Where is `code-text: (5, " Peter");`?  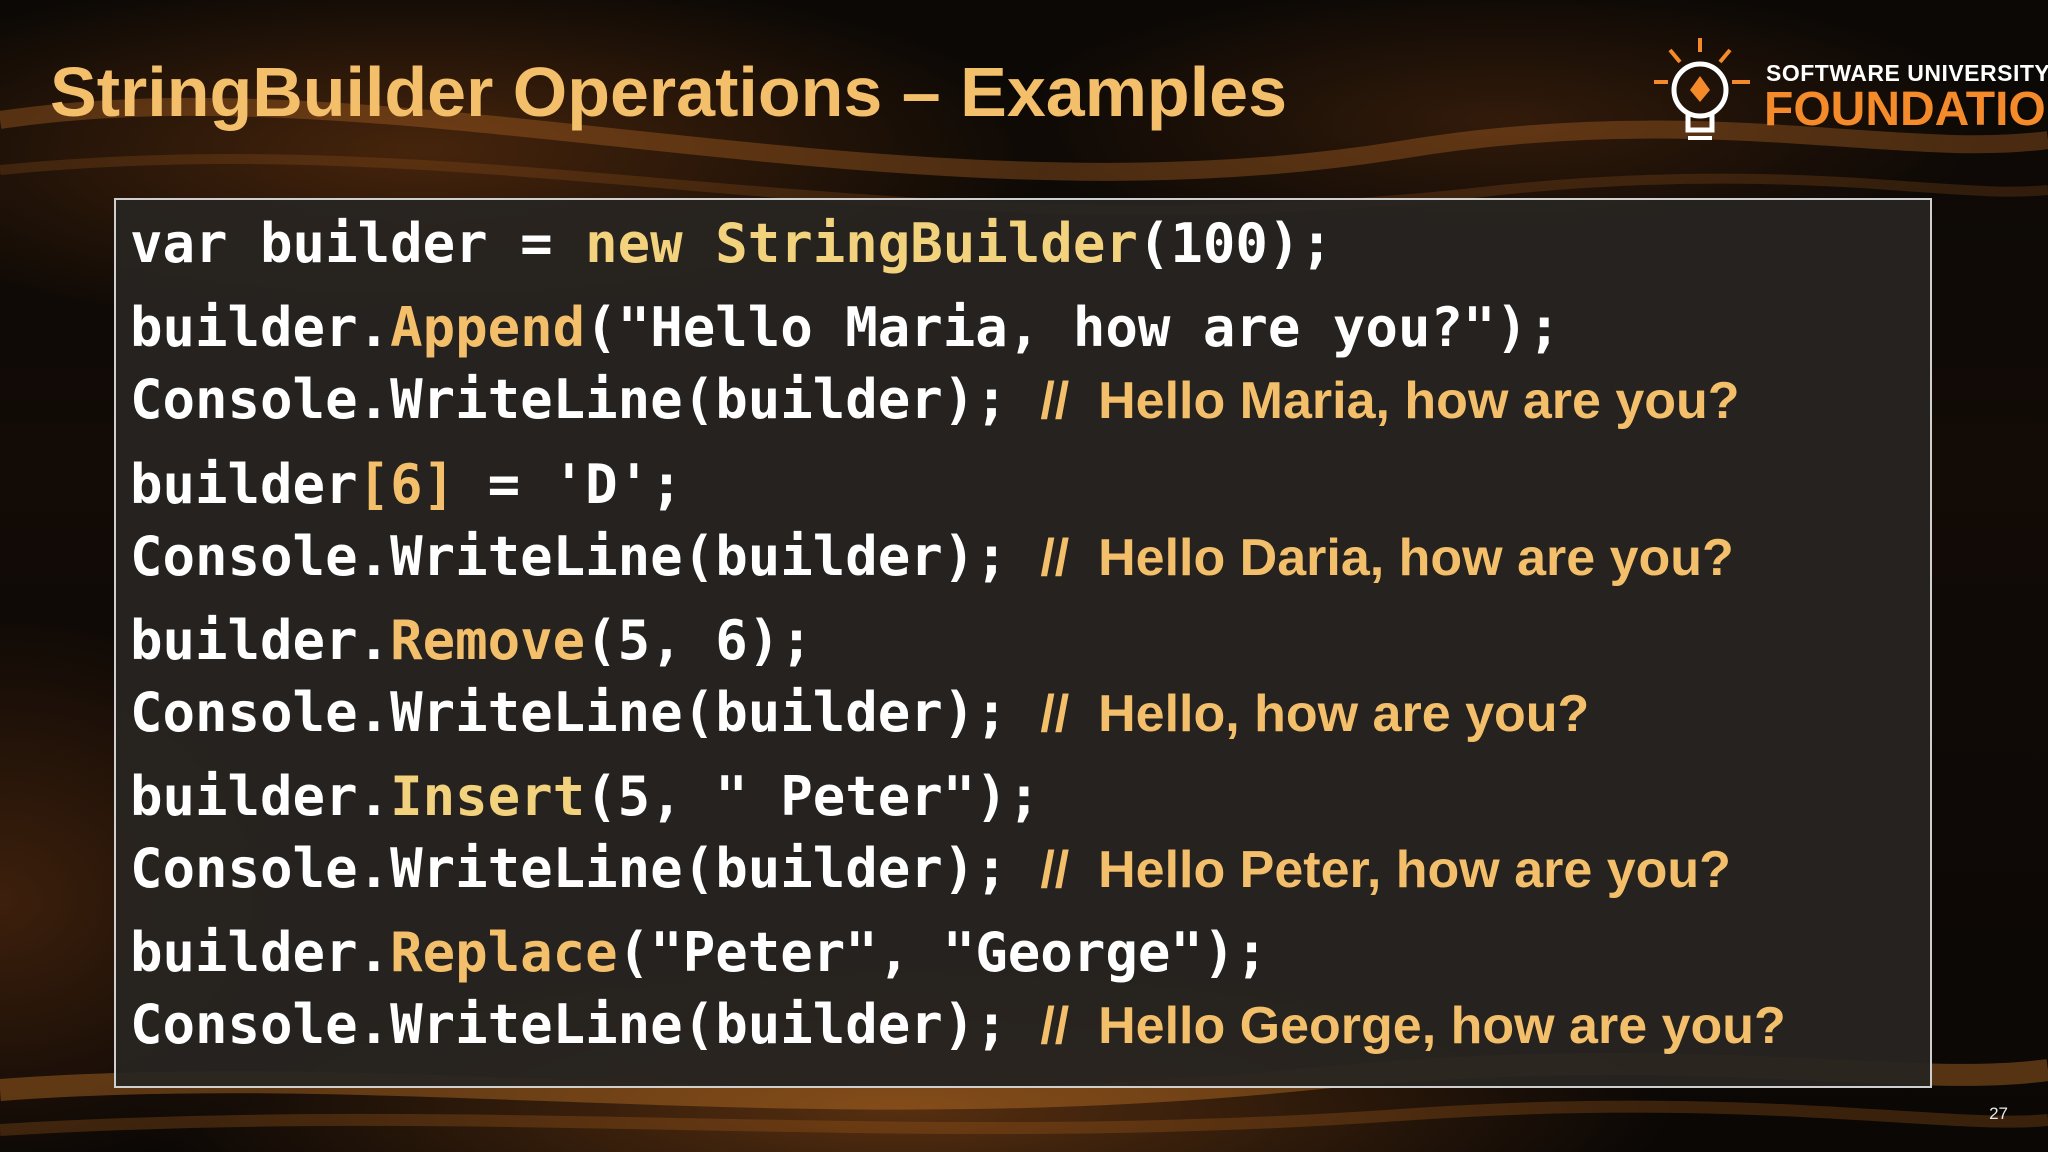 code-text: (5, " Peter"); is located at coordinates (813, 796).